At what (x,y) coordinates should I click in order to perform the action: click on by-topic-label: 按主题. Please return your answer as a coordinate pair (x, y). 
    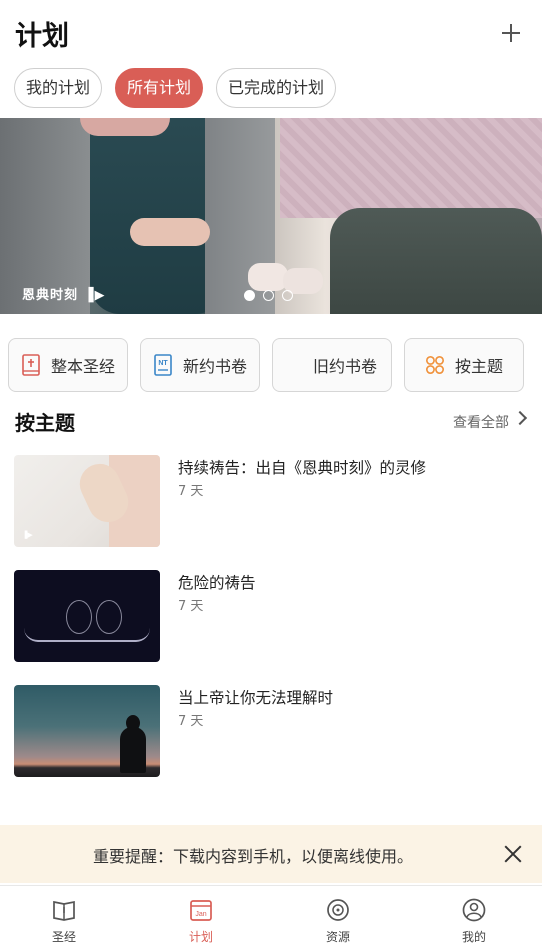
    Looking at the image, I should click on (478, 366).